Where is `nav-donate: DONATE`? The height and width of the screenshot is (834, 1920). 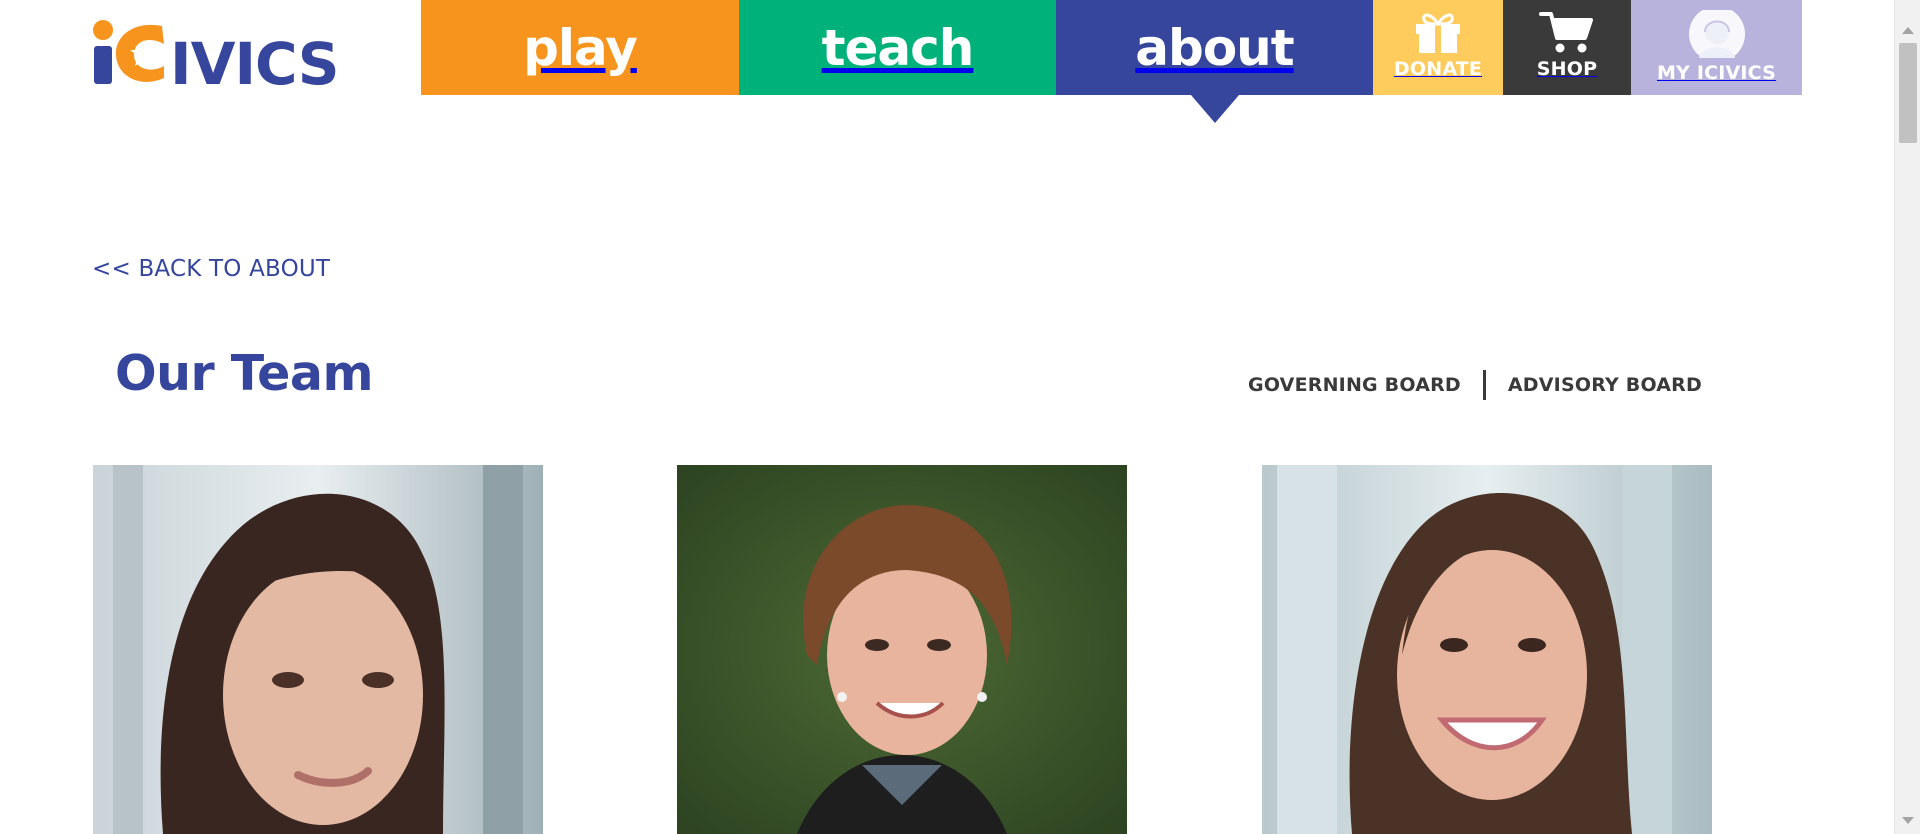 nav-donate: DONATE is located at coordinates (1438, 47).